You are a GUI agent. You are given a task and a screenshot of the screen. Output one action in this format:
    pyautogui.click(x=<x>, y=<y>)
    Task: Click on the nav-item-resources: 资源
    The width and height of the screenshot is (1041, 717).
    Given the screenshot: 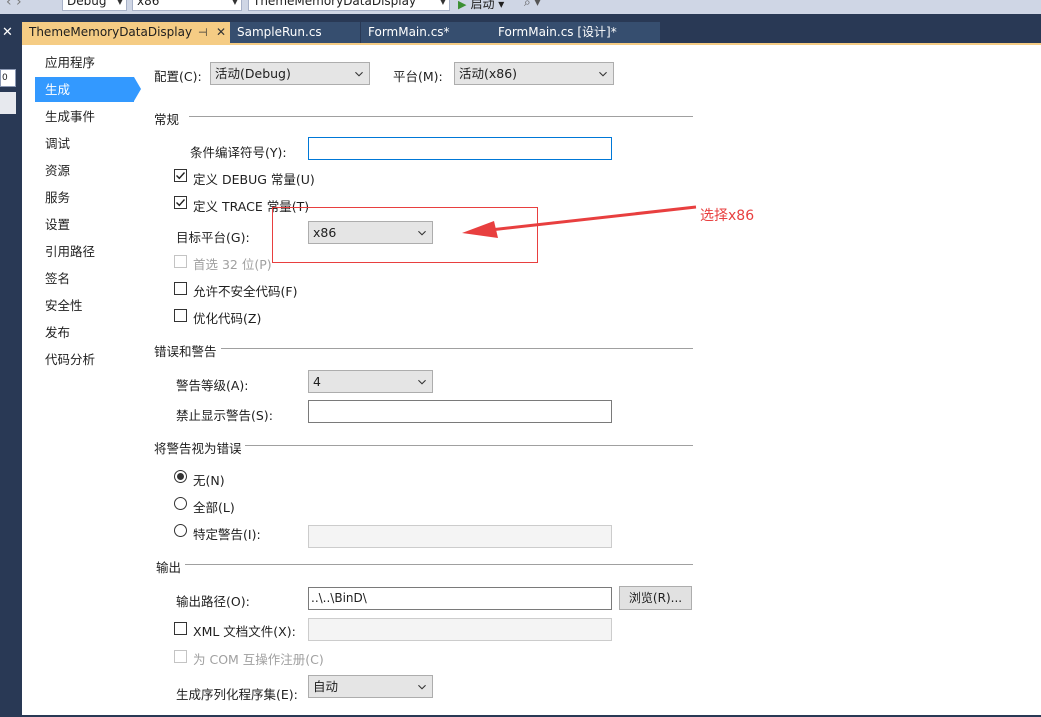 What is the action you would take?
    pyautogui.click(x=84, y=170)
    